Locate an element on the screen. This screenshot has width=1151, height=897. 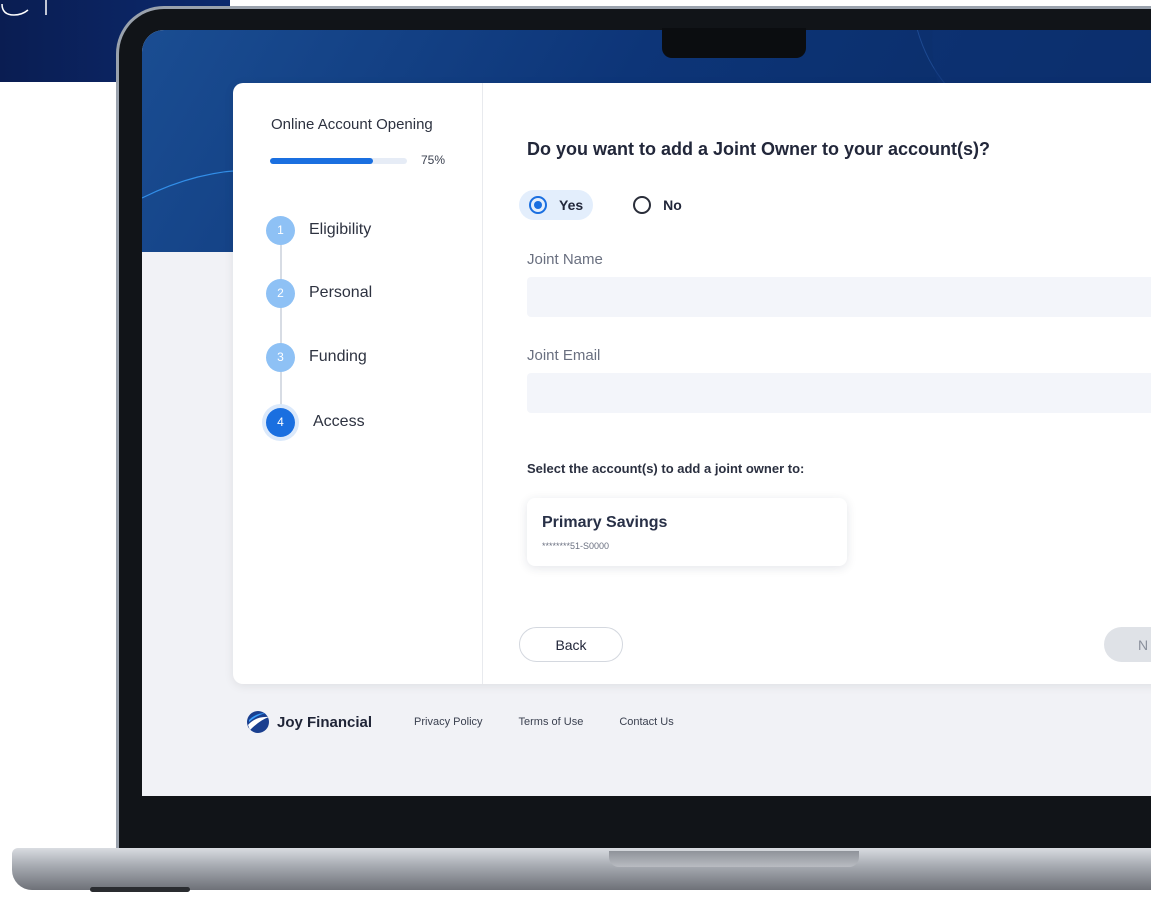
step-personal: 2 Personal is located at coordinates (319, 293).